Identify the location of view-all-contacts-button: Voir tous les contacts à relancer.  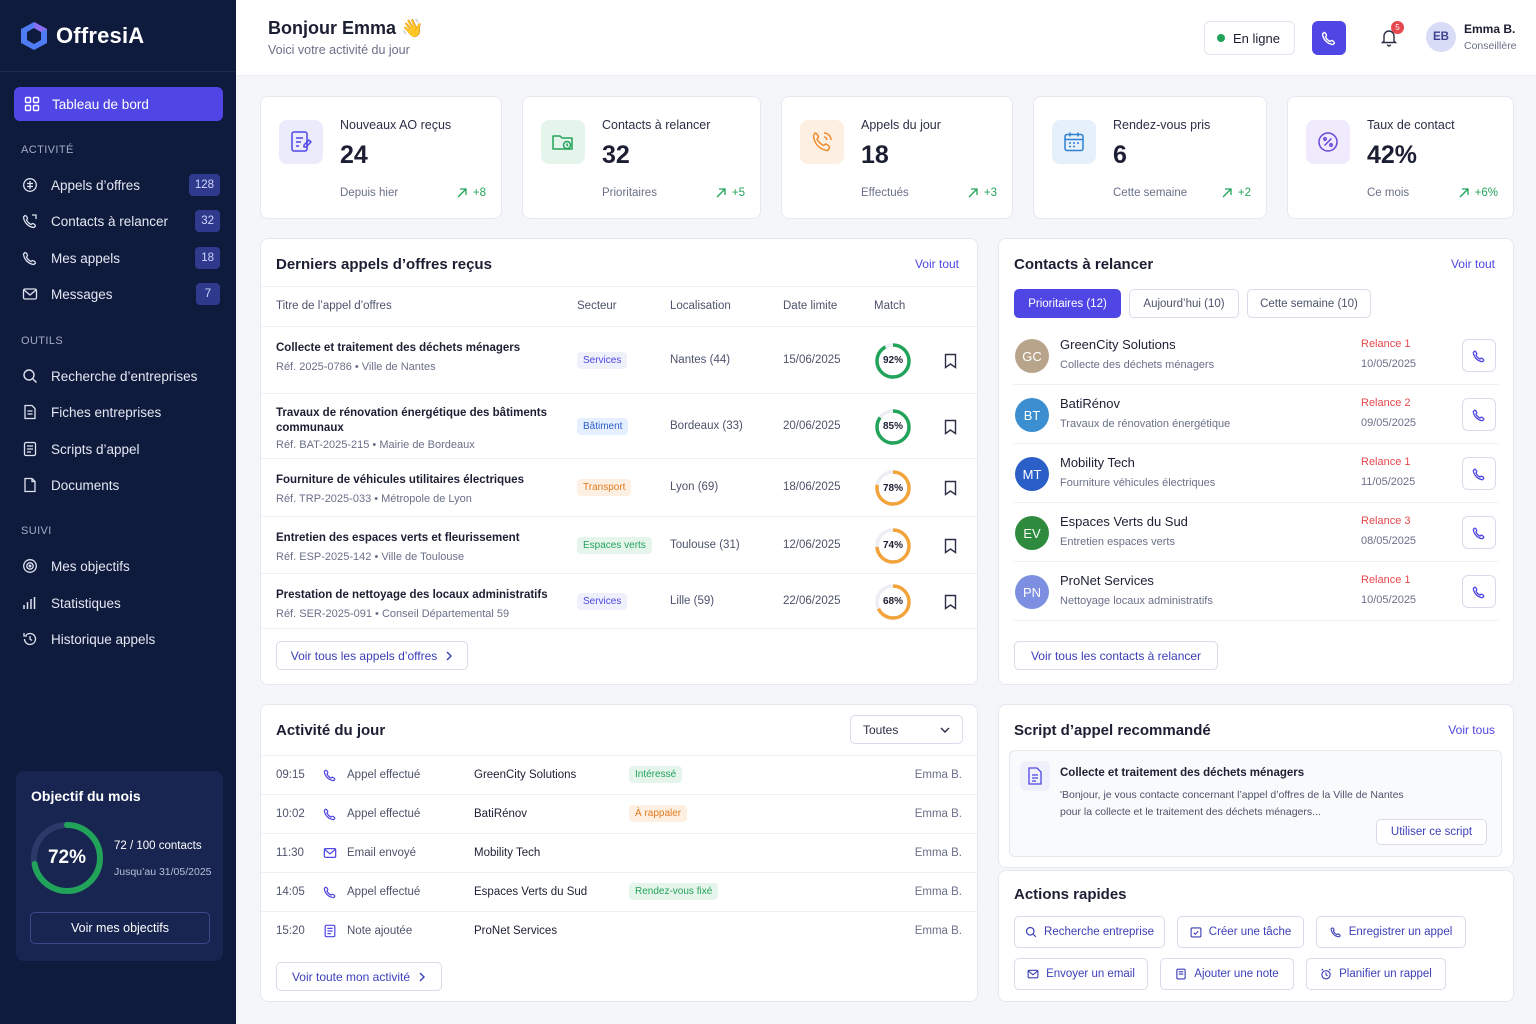
(1116, 655).